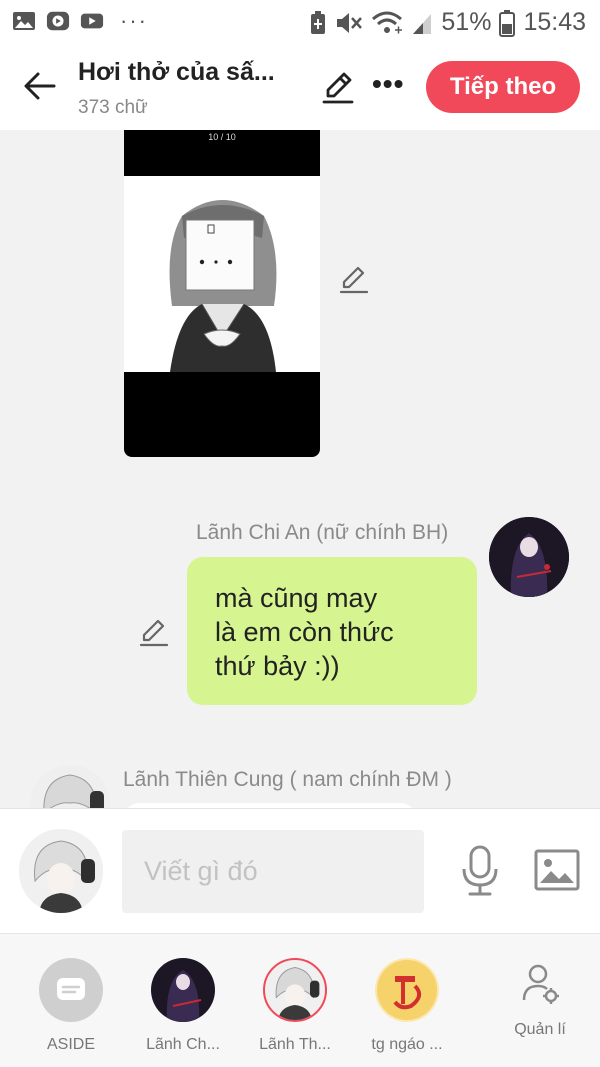 The height and width of the screenshot is (1067, 600). I want to click on character-label: ASIDE, so click(70, 1044).